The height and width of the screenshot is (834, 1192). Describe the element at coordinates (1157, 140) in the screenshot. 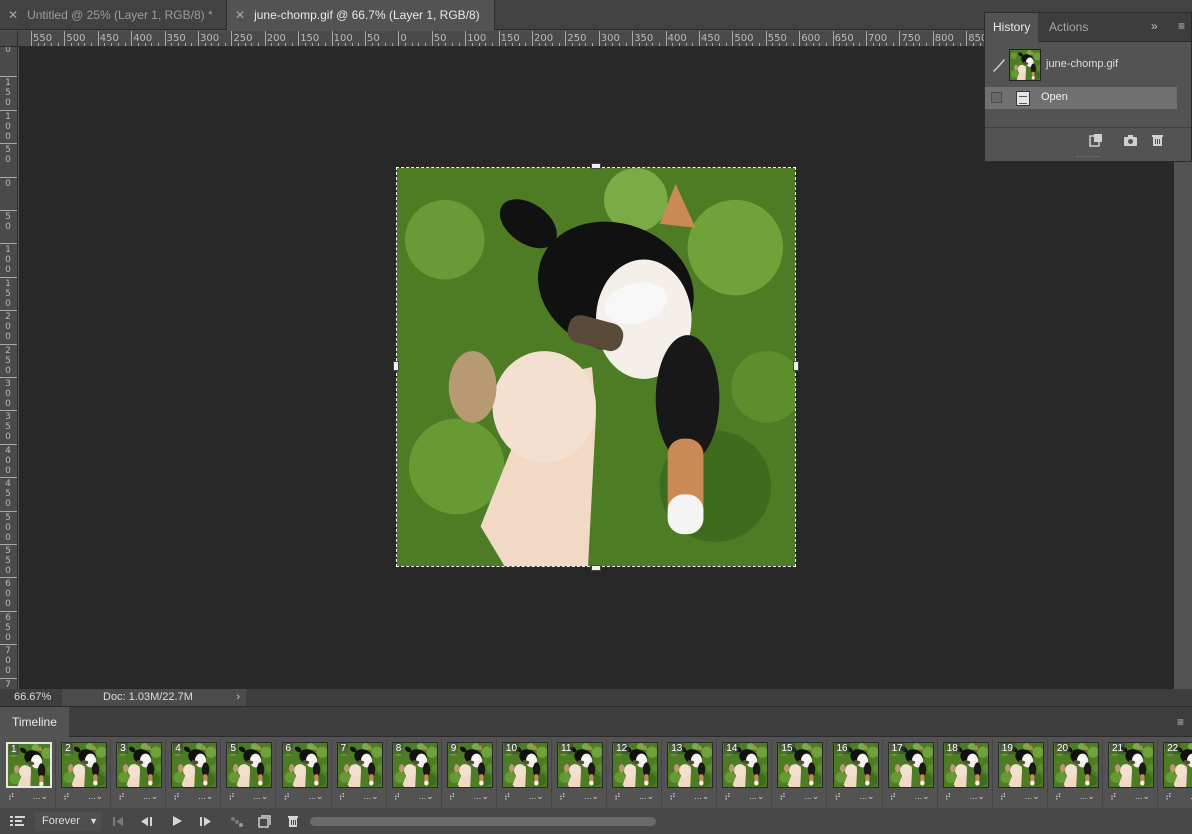

I see `trash-icon` at that location.